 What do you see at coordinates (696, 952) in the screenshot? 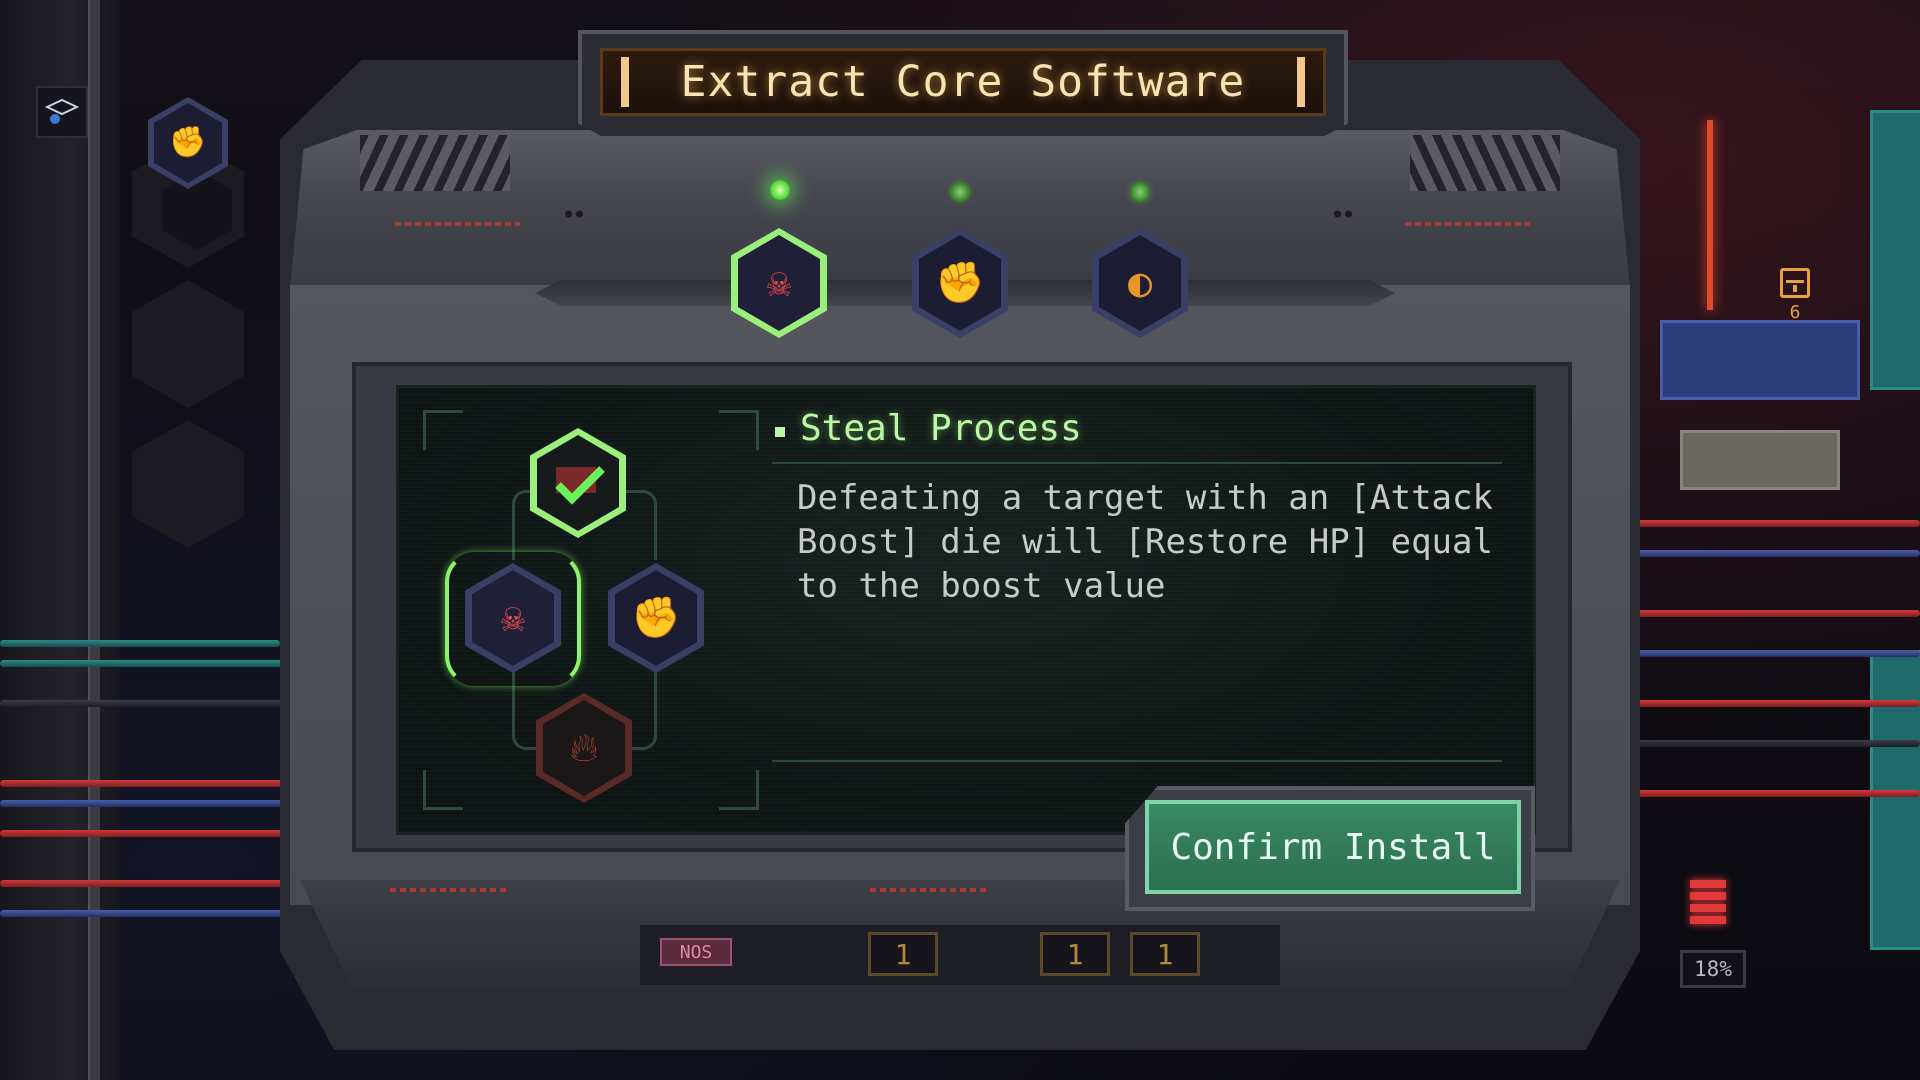
I see `nos-badge: NOS` at bounding box center [696, 952].